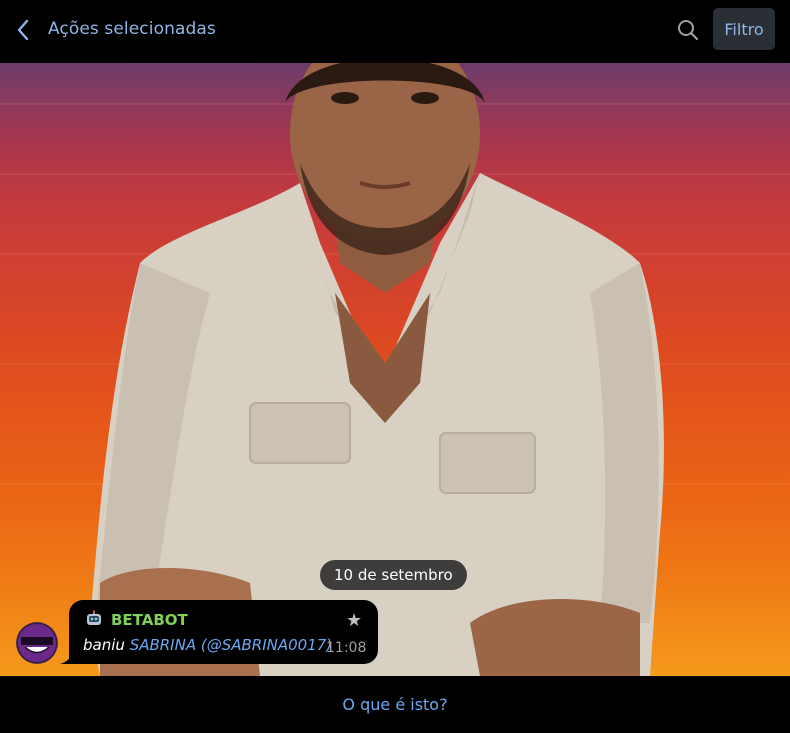 The height and width of the screenshot is (733, 790). I want to click on search-icon, so click(688, 30).